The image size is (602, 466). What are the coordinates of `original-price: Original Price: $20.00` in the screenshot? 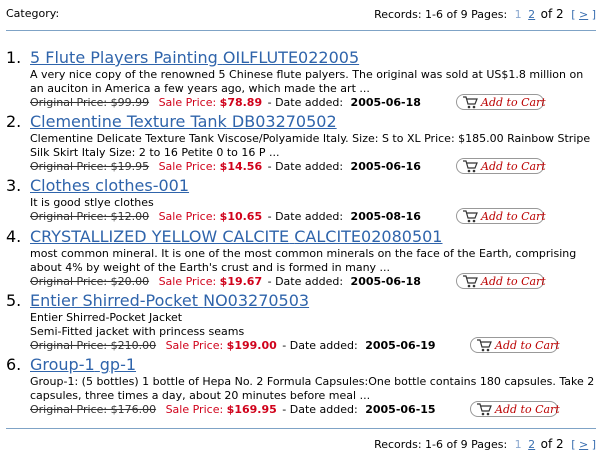 It's located at (90, 281).